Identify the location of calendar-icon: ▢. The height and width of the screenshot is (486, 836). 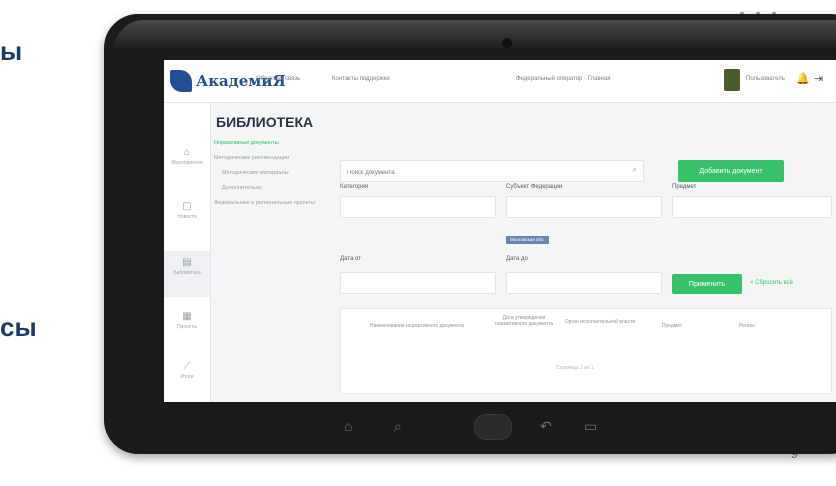
(187, 206).